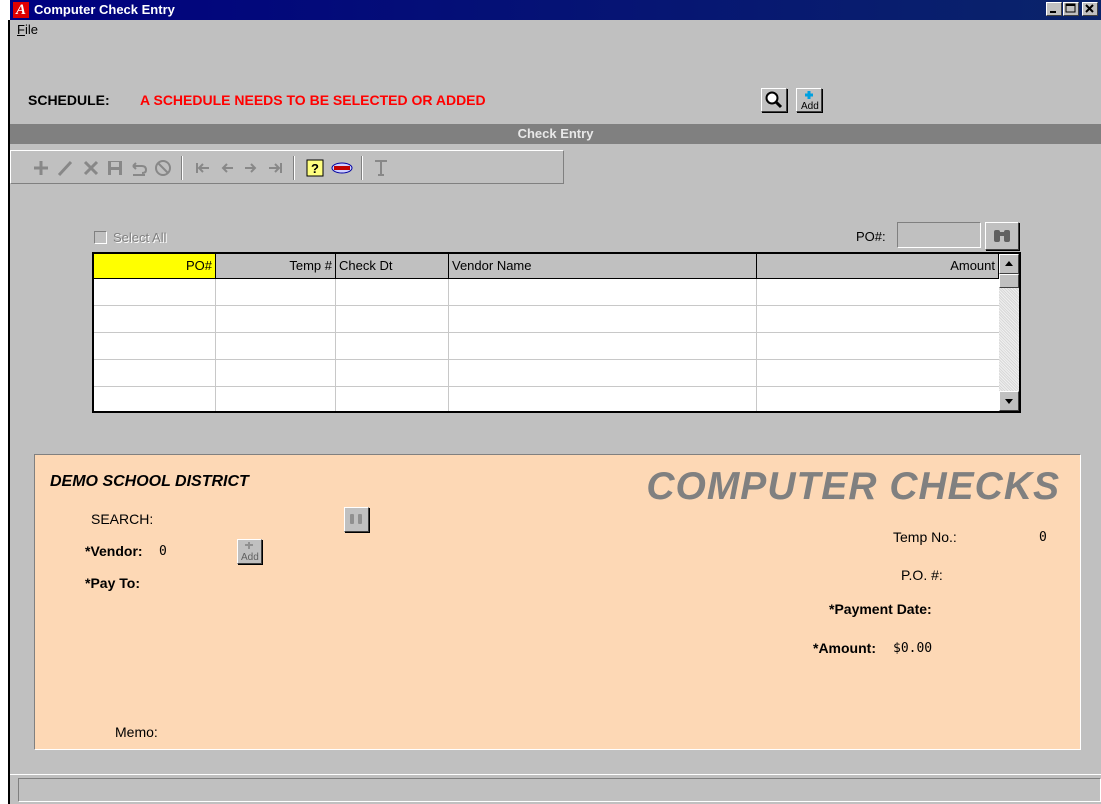 The height and width of the screenshot is (804, 1101). Describe the element at coordinates (342, 168) in the screenshot. I see `logo-icon` at that location.